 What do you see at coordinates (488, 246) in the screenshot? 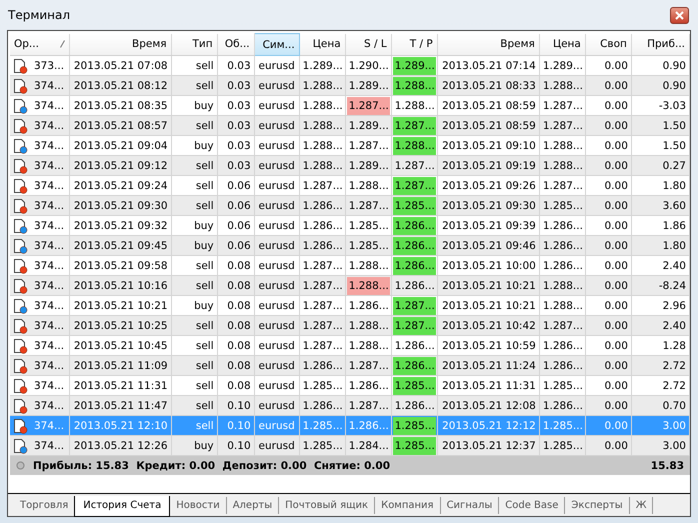
I see `table-cell: 2013.05.21 09:46` at bounding box center [488, 246].